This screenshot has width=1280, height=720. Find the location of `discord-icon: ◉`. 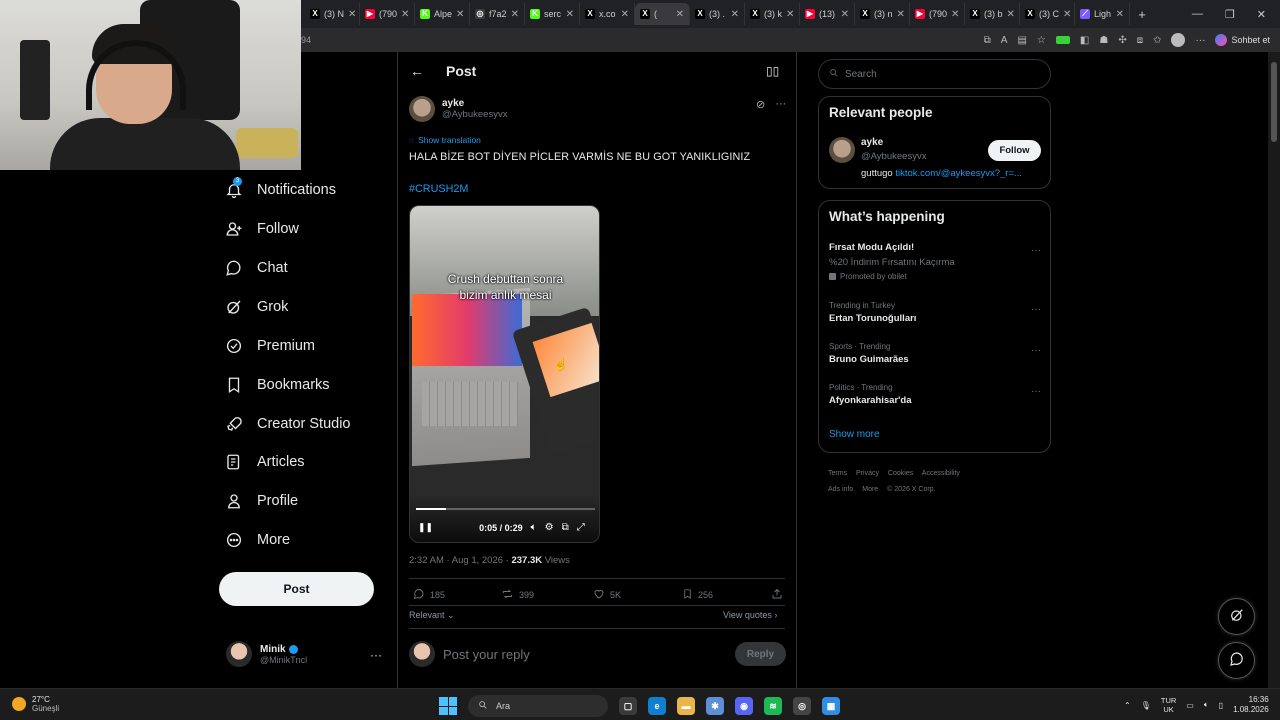

discord-icon: ◉ is located at coordinates (744, 706).